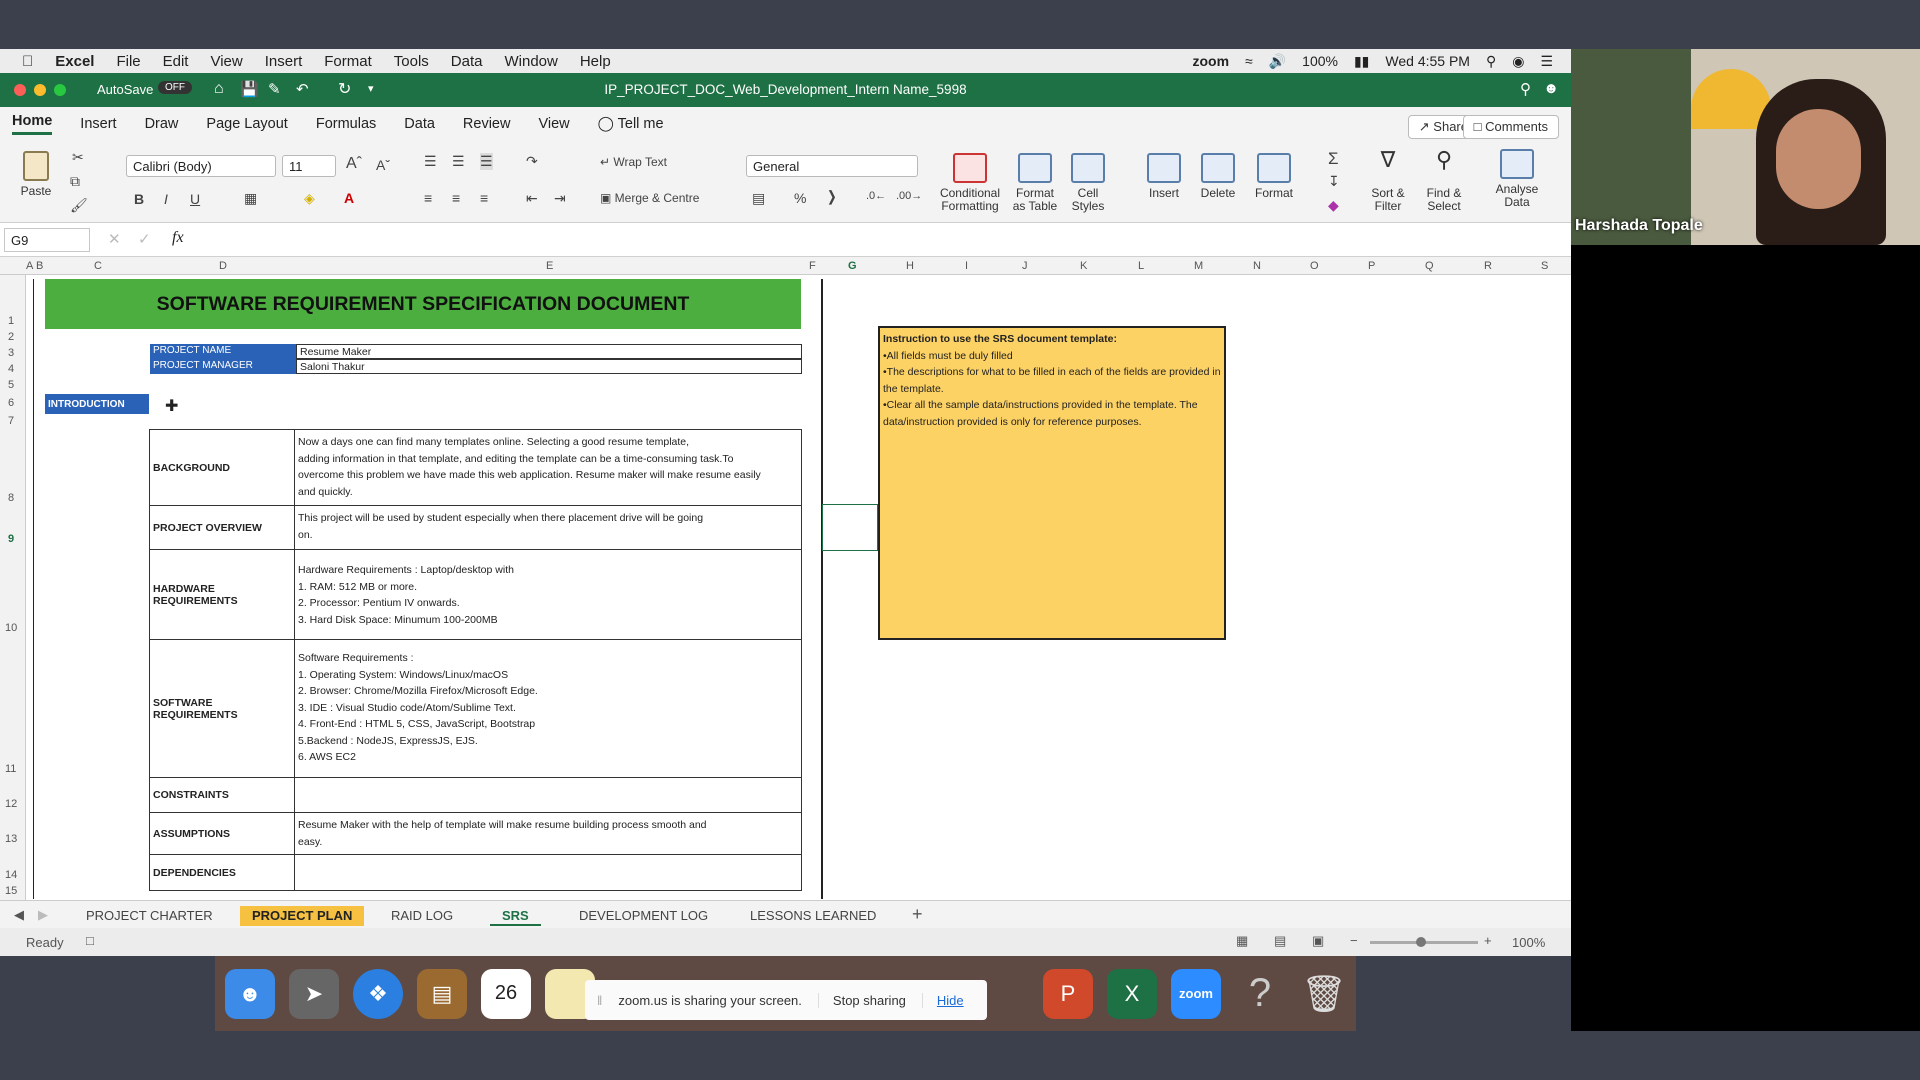 This screenshot has width=1920, height=1080. I want to click on project-overview-label: PROJECT OVERVIEW, so click(222, 527).